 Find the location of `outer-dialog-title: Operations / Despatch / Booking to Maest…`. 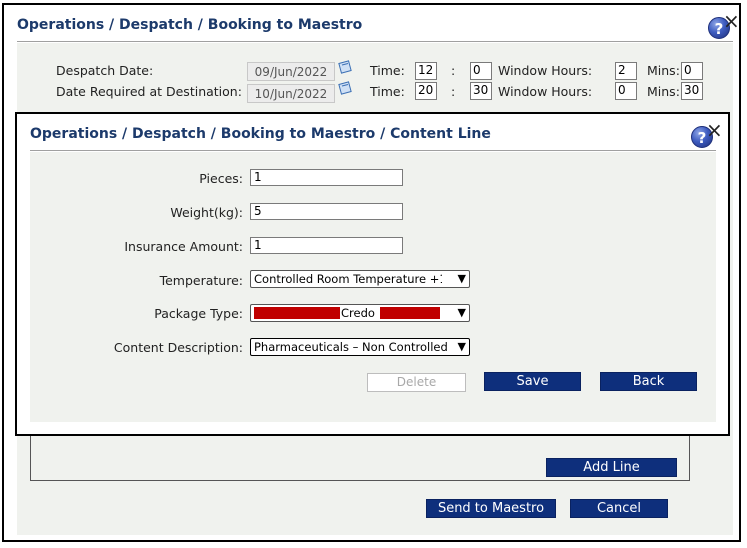

outer-dialog-title: Operations / Despatch / Booking to Maest… is located at coordinates (190, 25).